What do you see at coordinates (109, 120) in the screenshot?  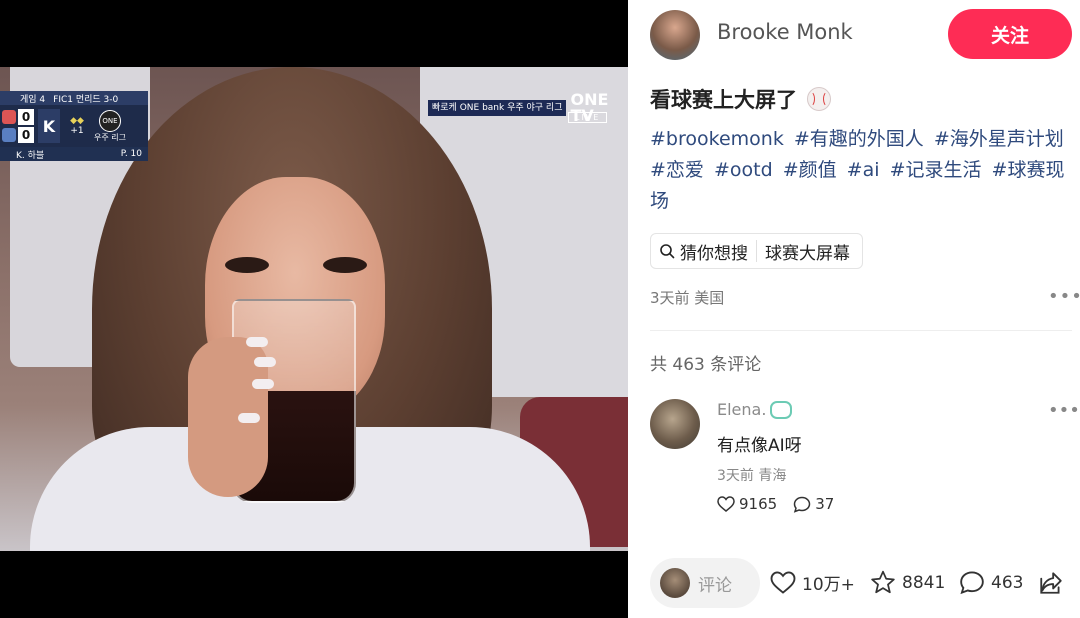 I see `network-logo-icon: ONE` at bounding box center [109, 120].